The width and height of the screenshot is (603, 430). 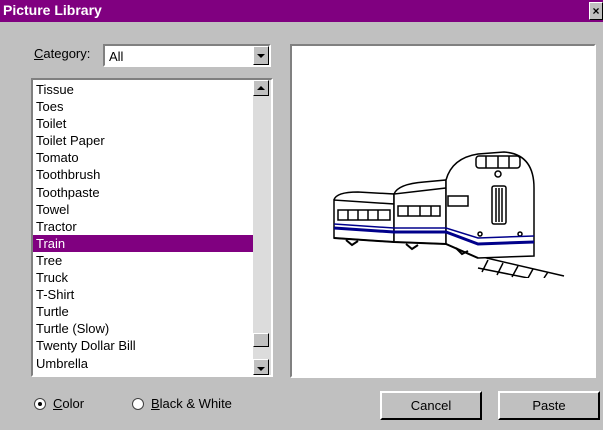 I want to click on list-item: Tissue, so click(x=143, y=89).